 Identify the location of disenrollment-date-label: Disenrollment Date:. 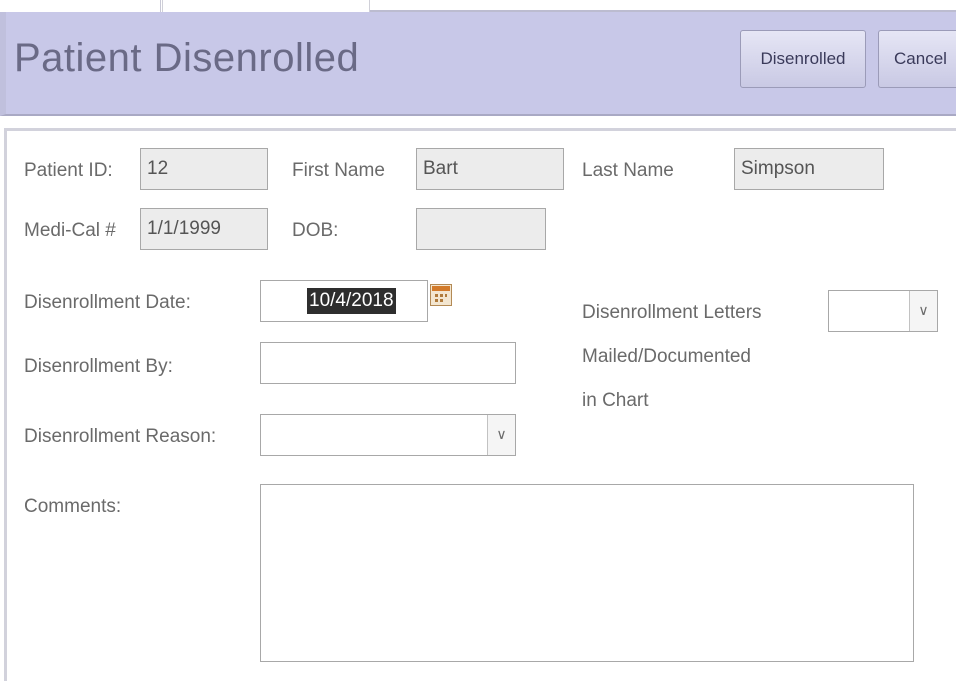
(107, 302).